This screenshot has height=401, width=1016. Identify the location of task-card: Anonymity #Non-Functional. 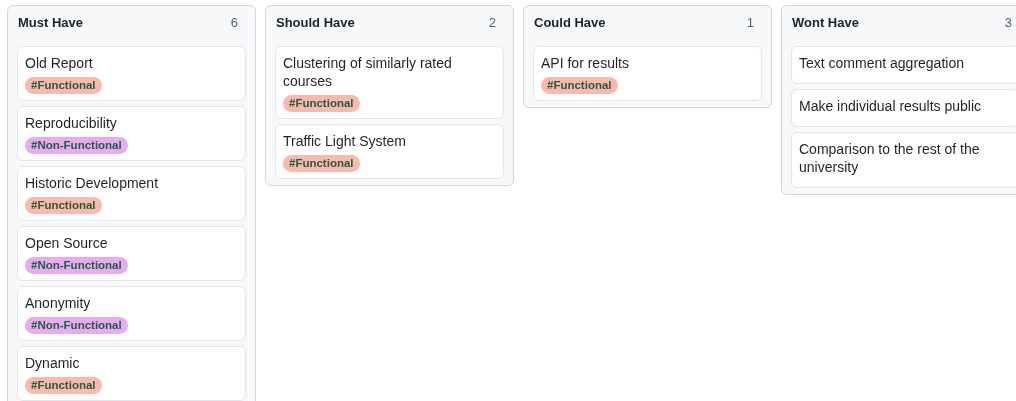
(131, 313).